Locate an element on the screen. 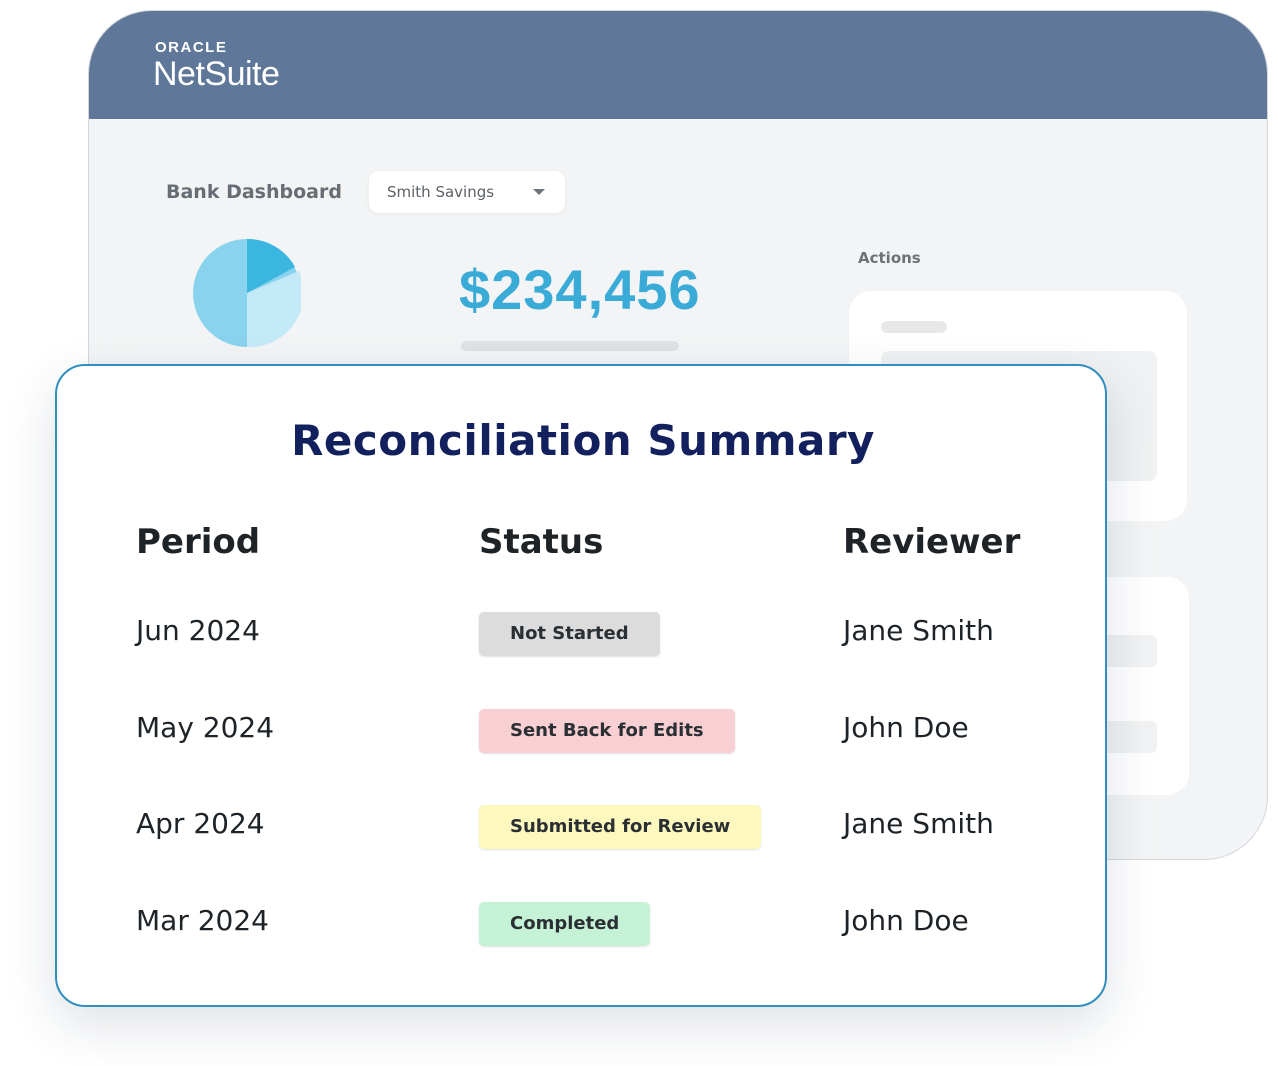 This screenshot has width=1278, height=1066. balance-pie-chart is located at coordinates (248, 293).